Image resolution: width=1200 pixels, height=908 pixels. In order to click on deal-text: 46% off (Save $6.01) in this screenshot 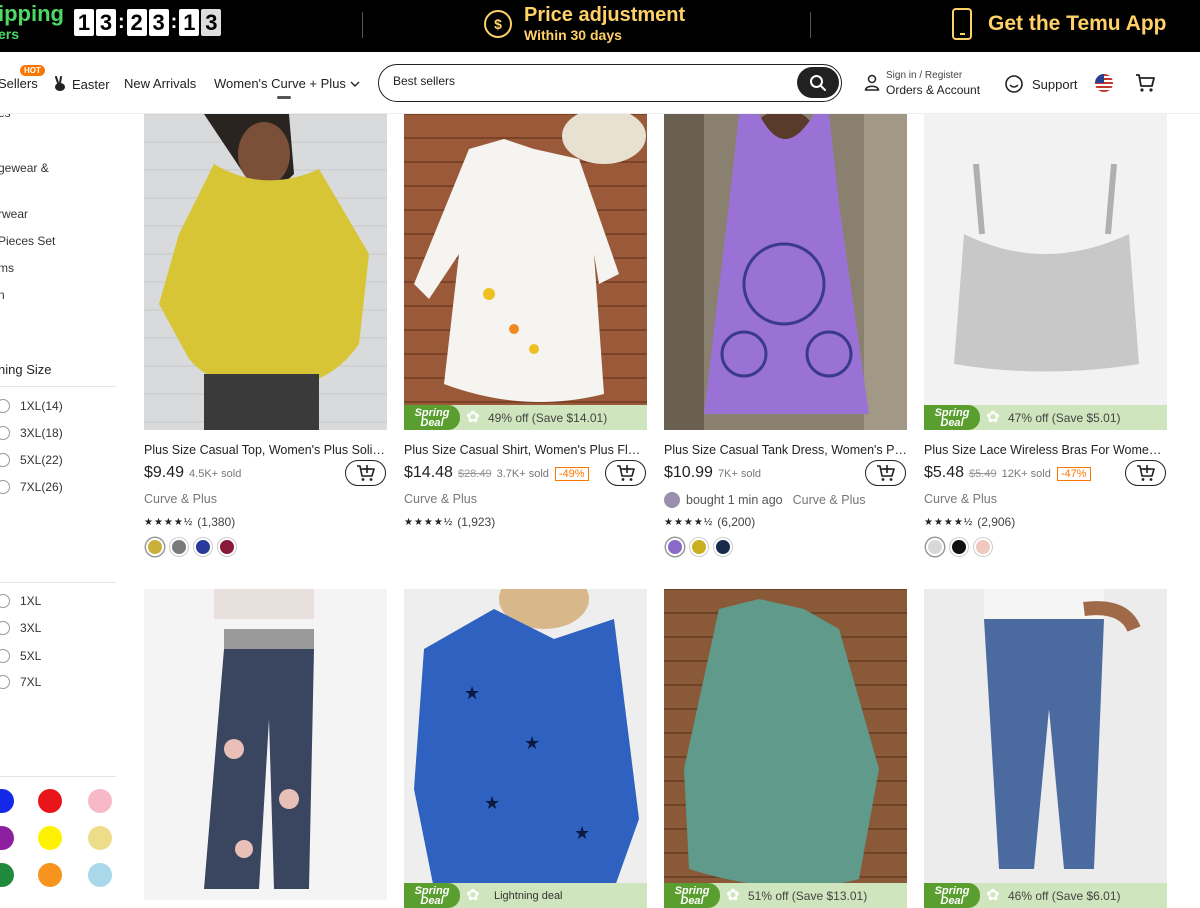, I will do `click(1064, 895)`.